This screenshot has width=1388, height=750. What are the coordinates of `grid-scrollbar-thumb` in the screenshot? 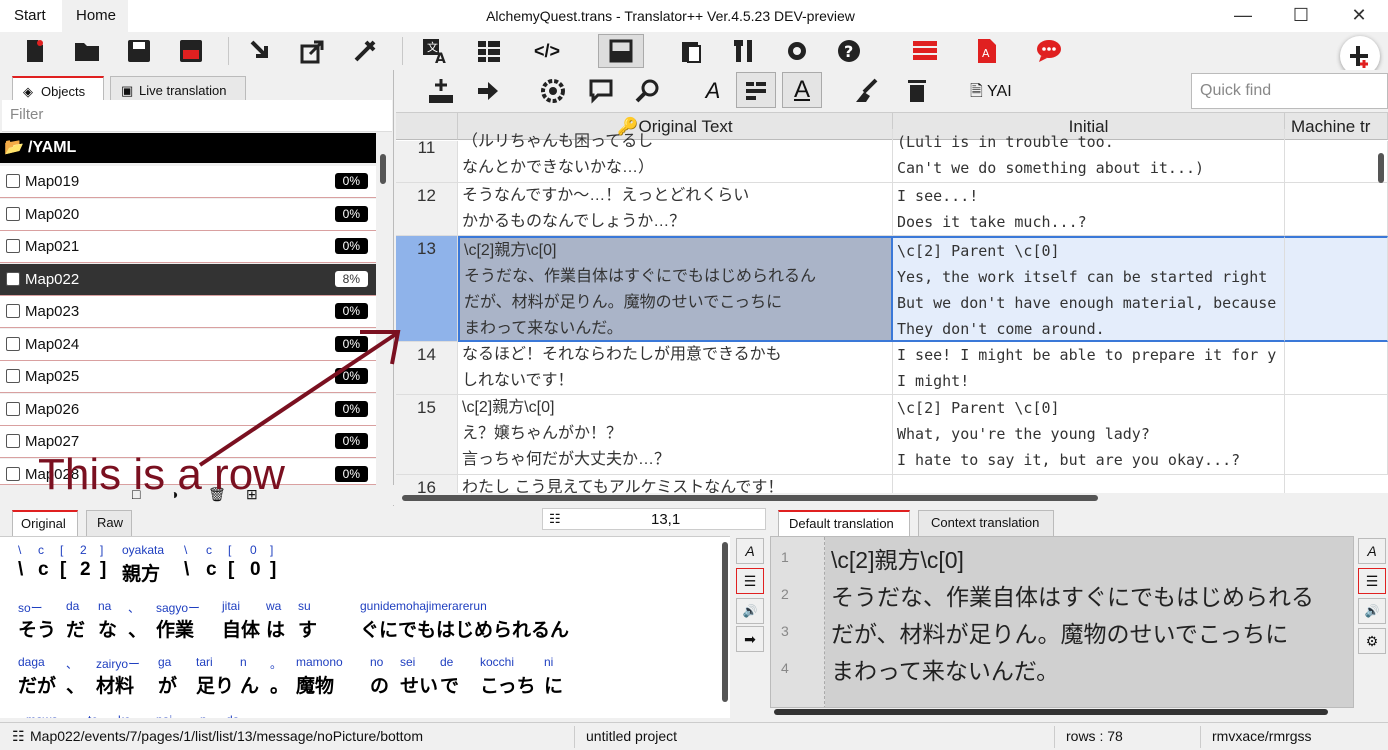 It's located at (1381, 168).